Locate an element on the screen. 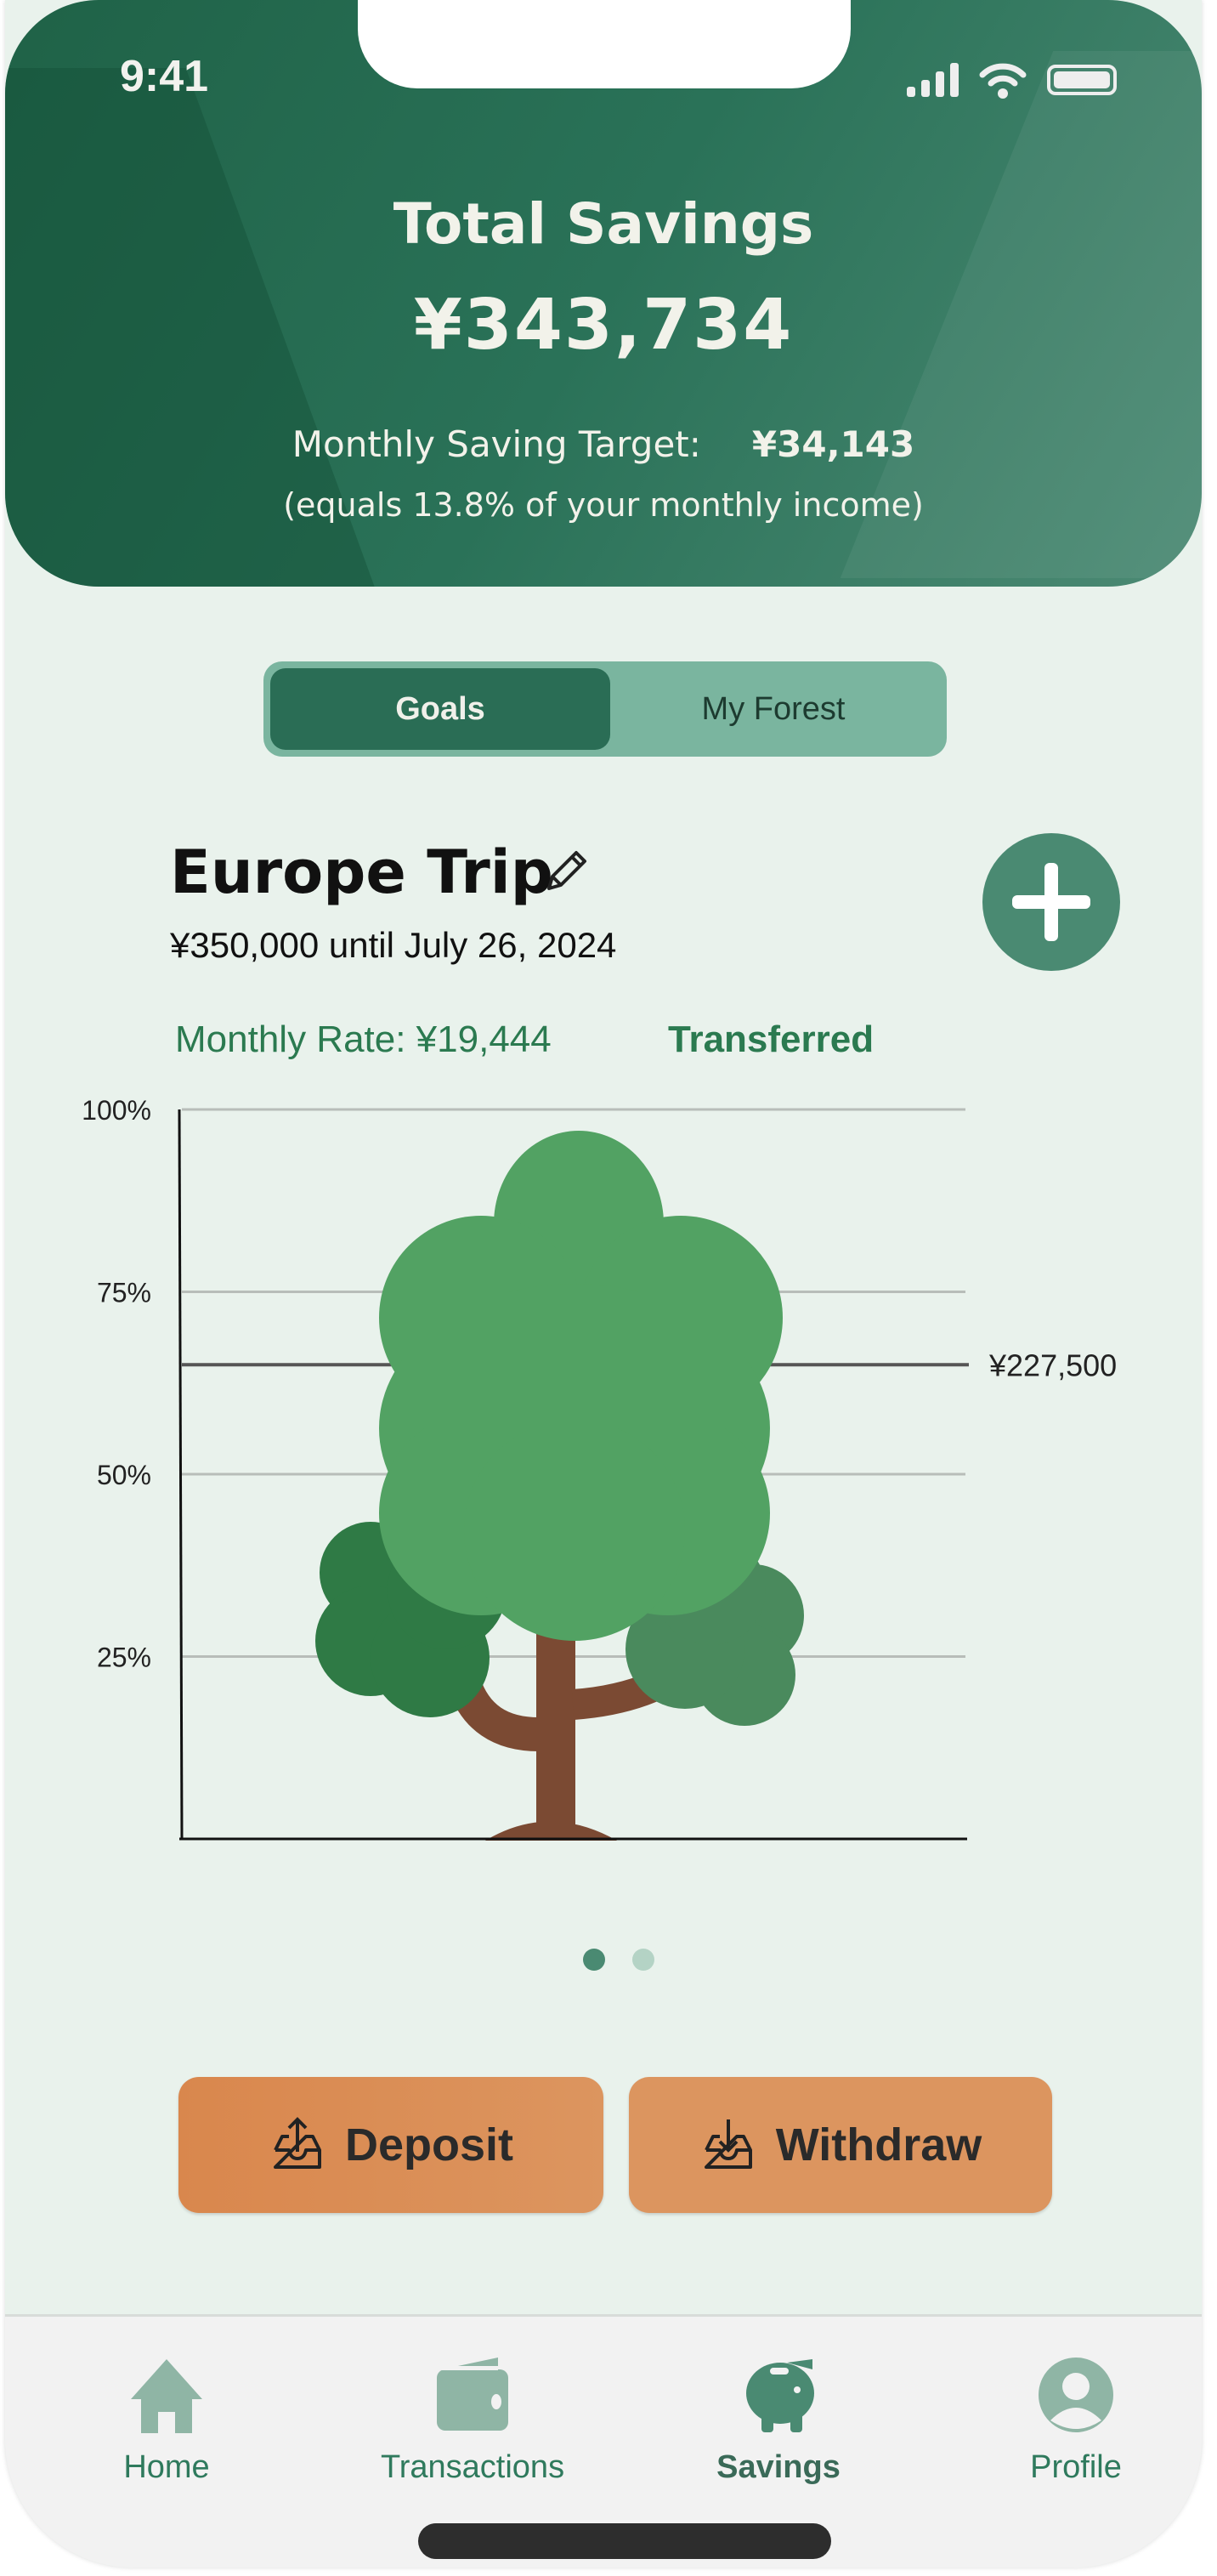 Image resolution: width=1217 pixels, height=2576 pixels. tab-savings: Savings is located at coordinates (778, 2419).